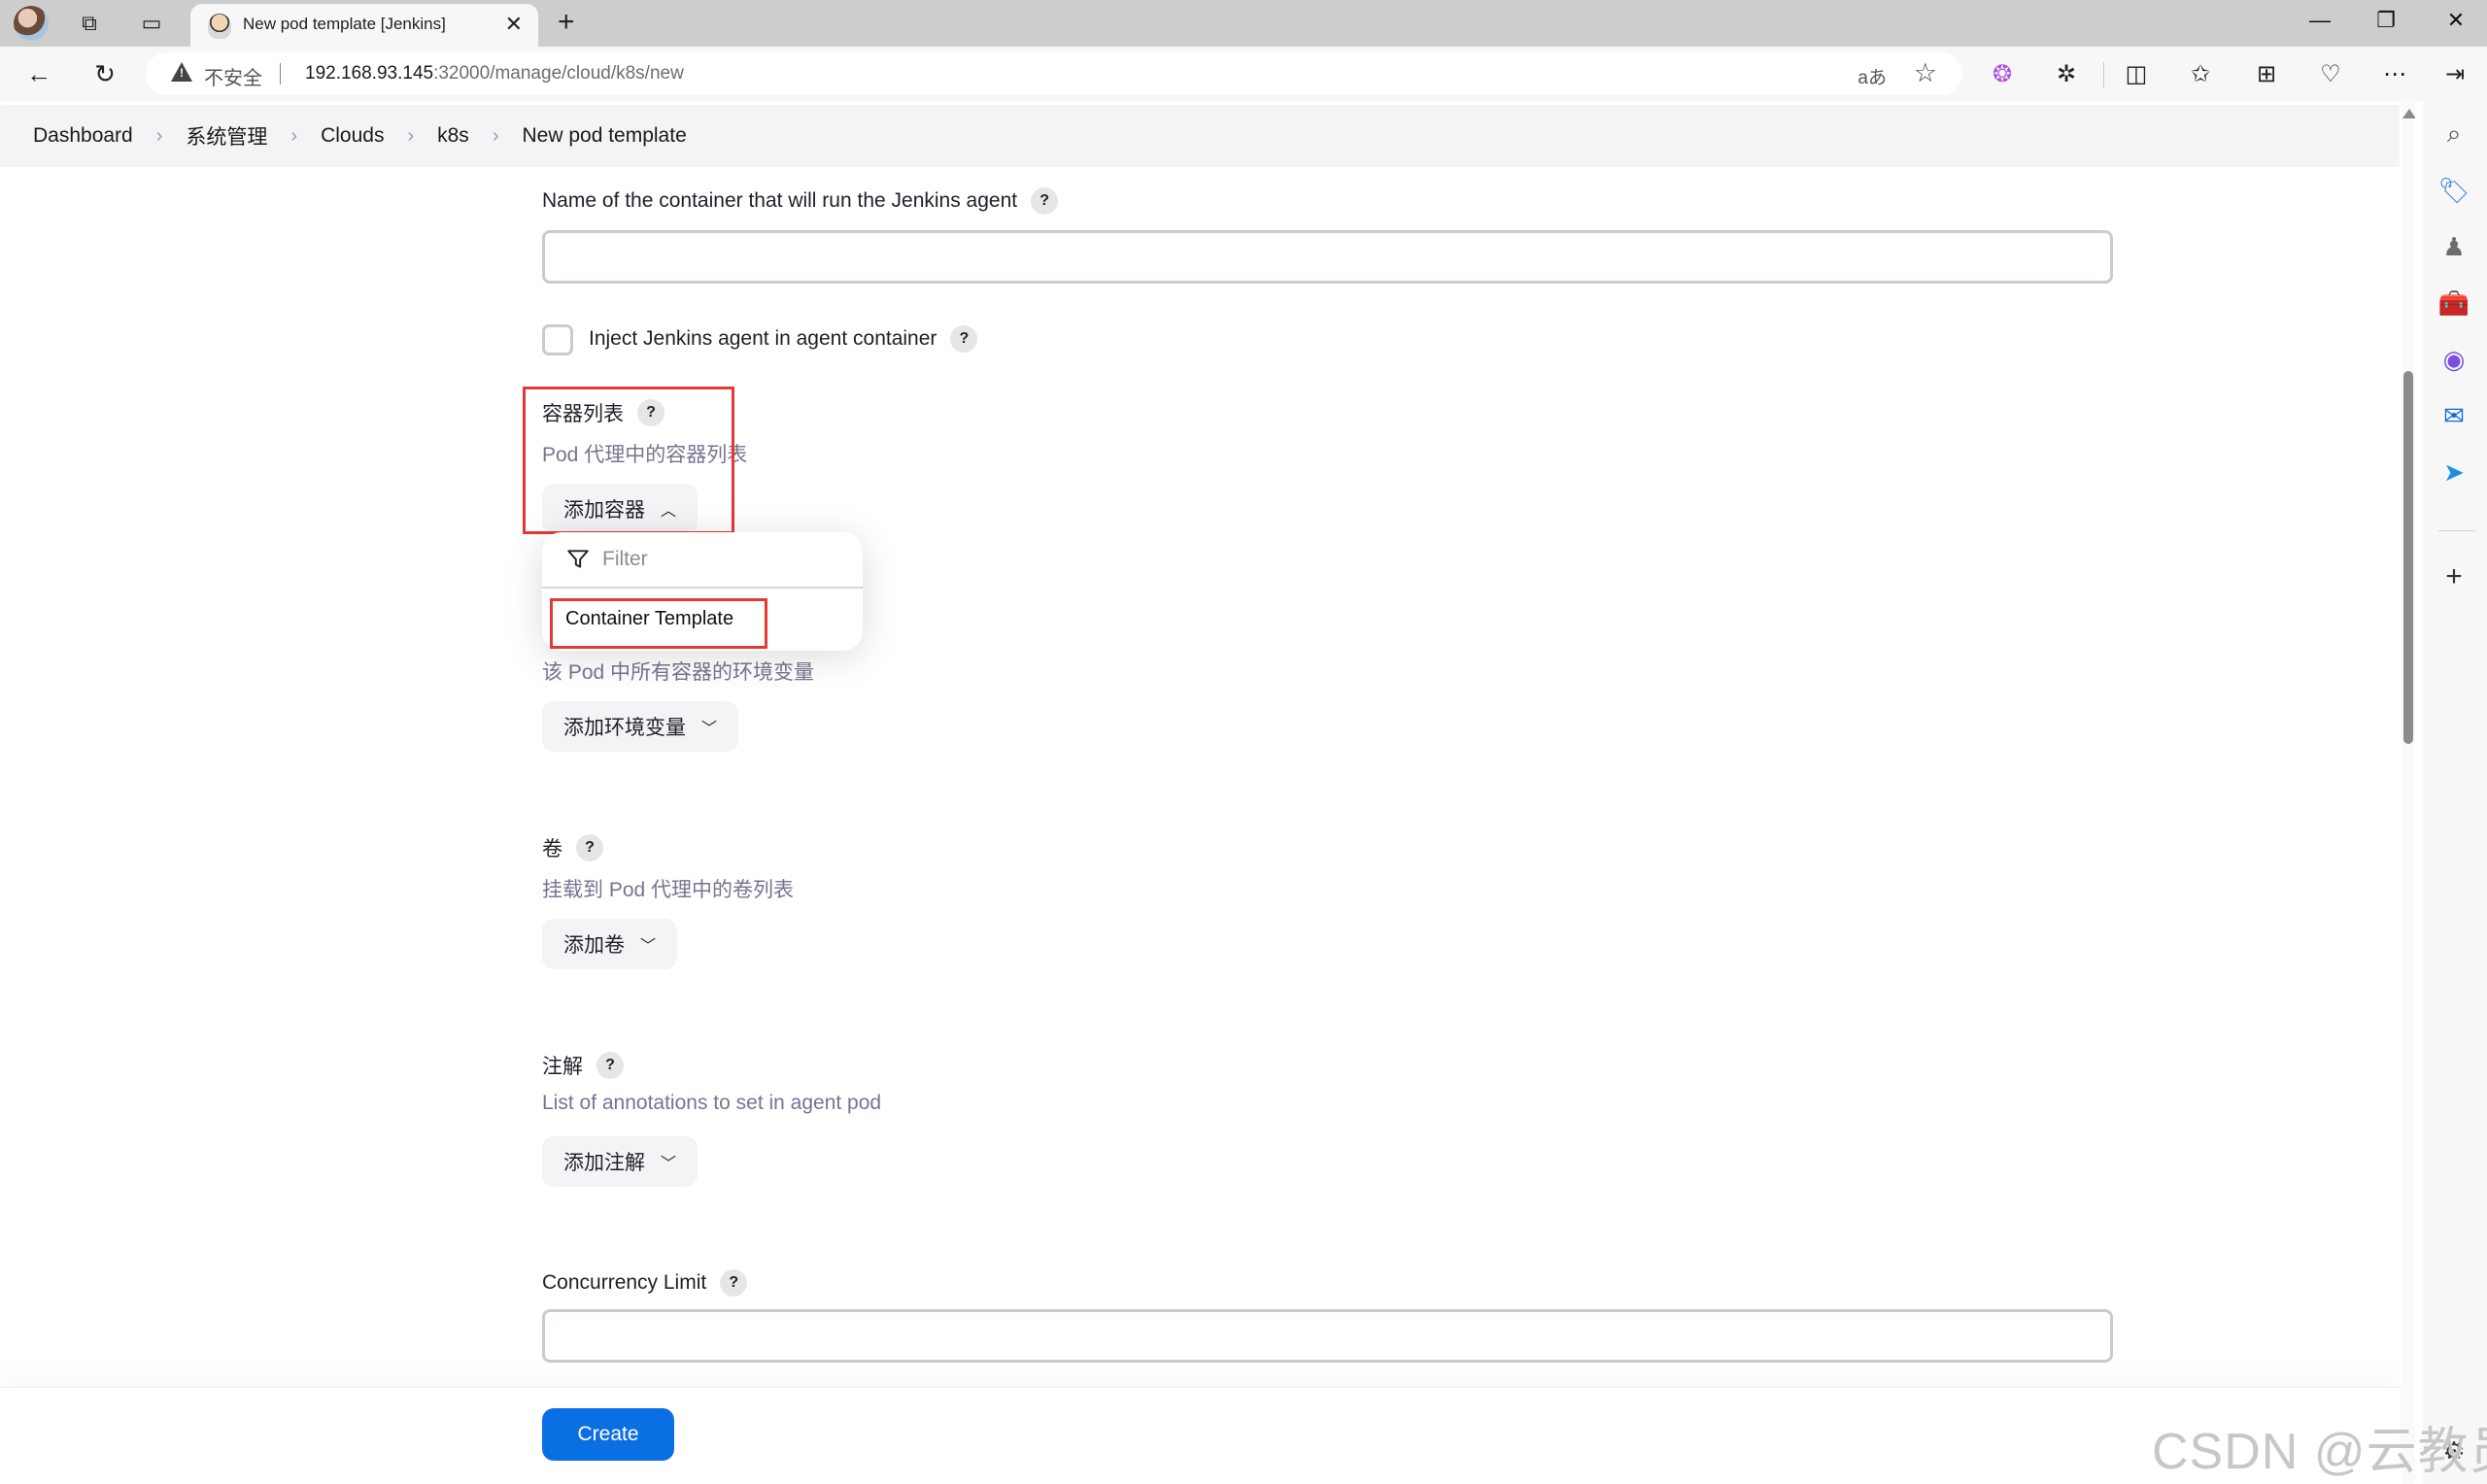  I want to click on sidebar-toggle-icon: ⇥, so click(2454, 74).